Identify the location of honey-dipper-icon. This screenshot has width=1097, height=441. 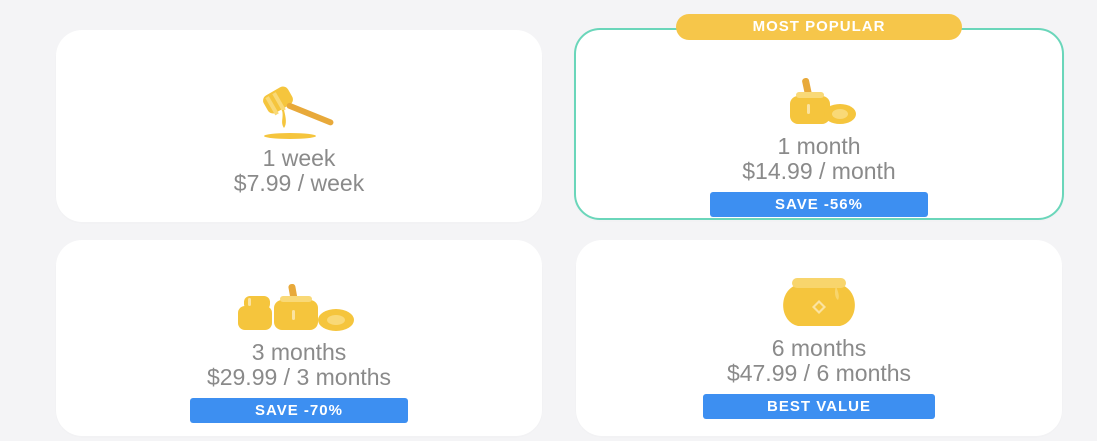
(299, 107).